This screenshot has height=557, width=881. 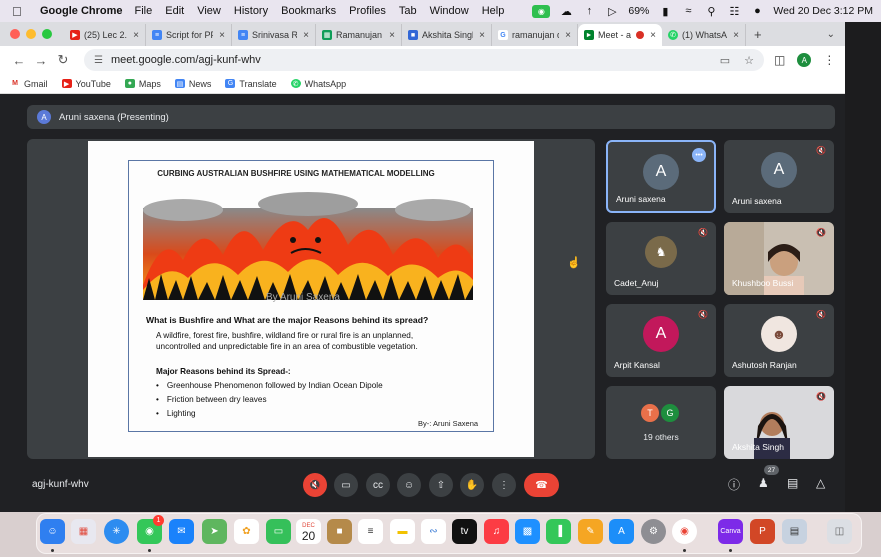 I want to click on notes-icon: ▬, so click(x=402, y=531).